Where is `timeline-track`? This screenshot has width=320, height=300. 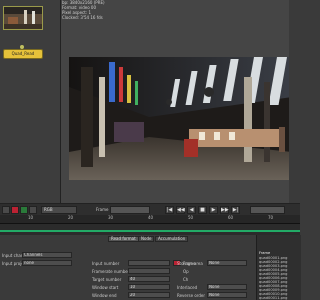
timeline-track is located at coordinates (150, 231).